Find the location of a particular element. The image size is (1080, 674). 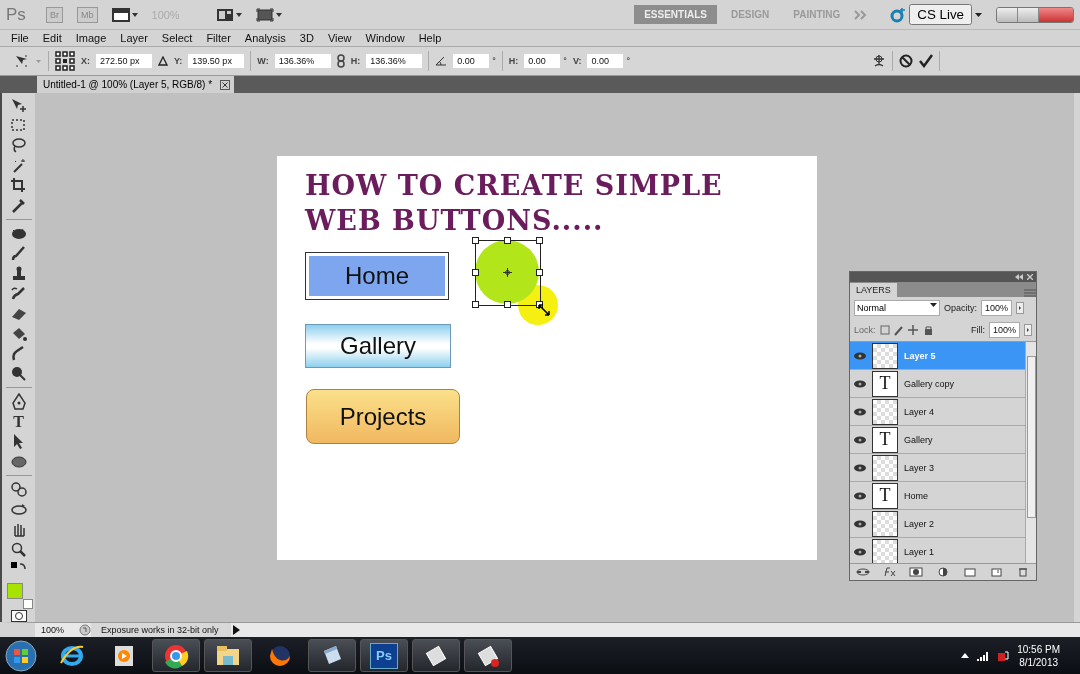

marquee-icon is located at coordinates (18, 125).